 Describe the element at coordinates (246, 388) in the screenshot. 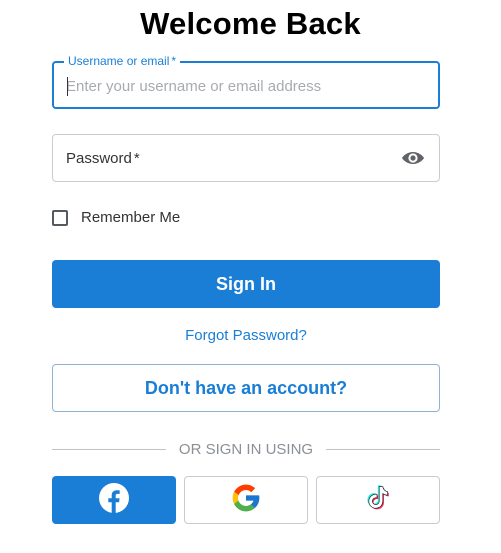

I see `register-button: Don't have an account?` at that location.